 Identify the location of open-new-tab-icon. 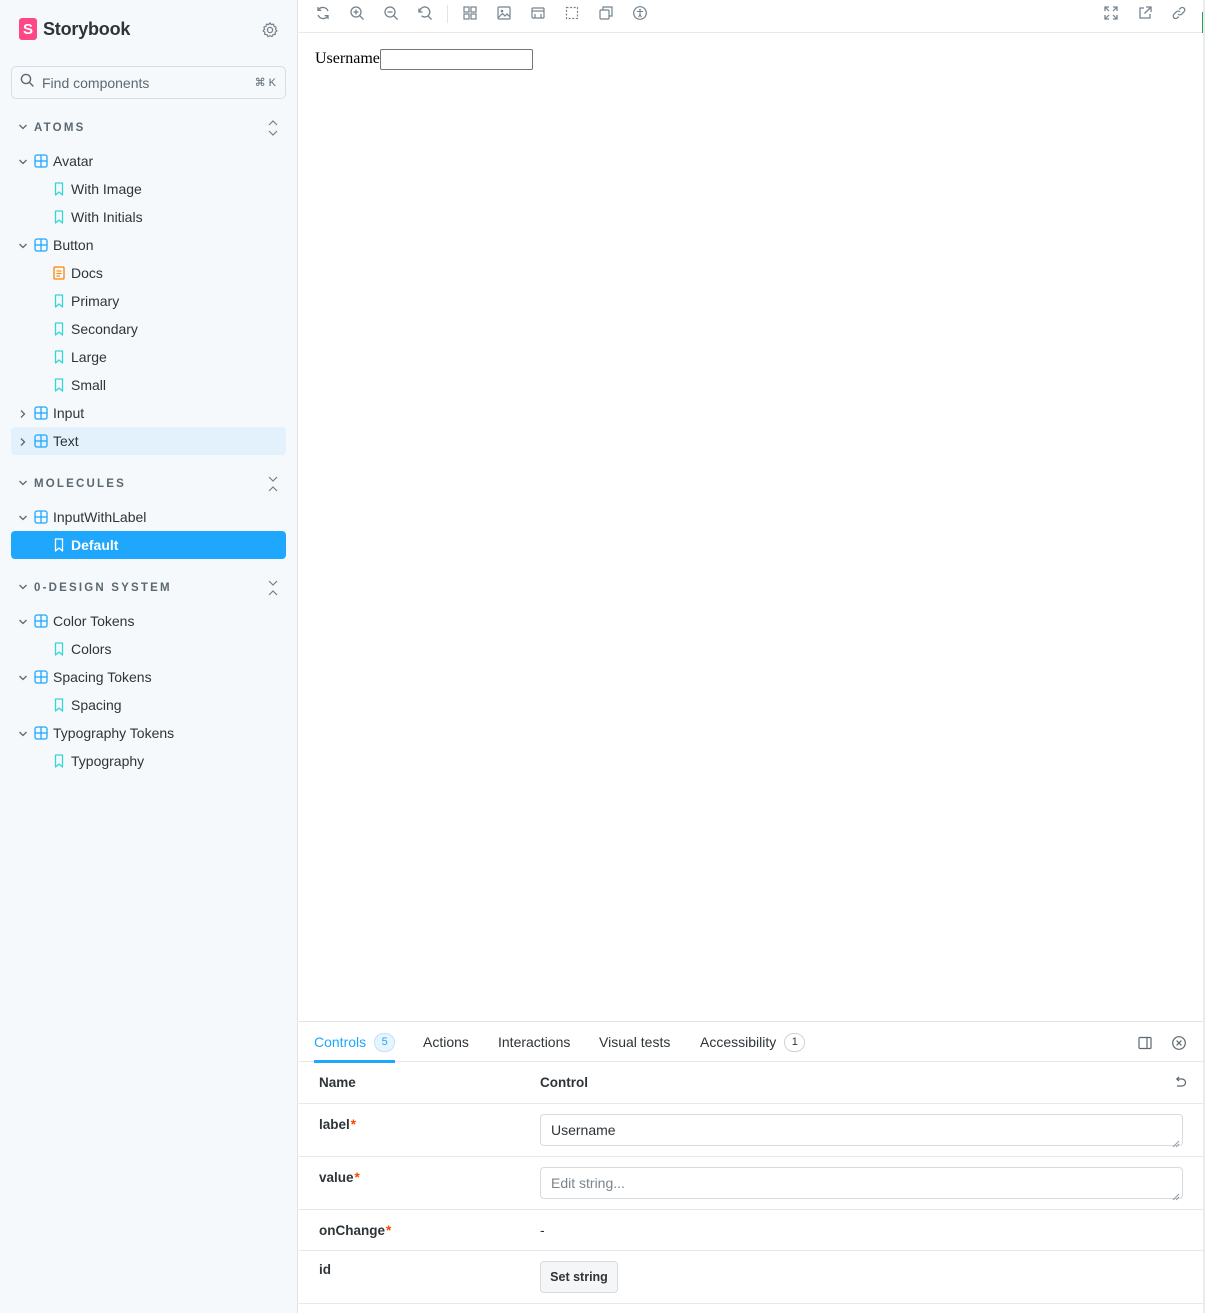
(1145, 13).